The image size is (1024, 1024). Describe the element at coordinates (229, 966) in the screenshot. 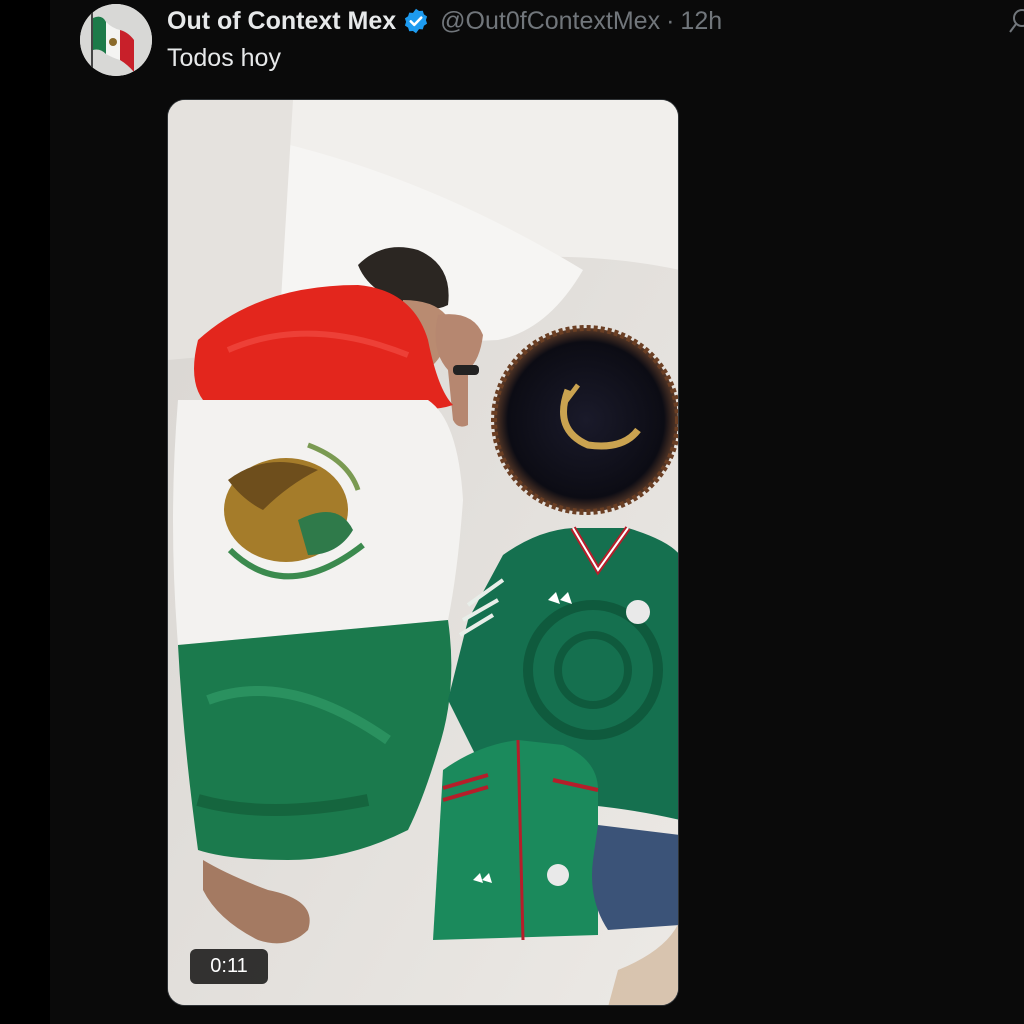

I see `video-duration-badge: 0:11` at that location.